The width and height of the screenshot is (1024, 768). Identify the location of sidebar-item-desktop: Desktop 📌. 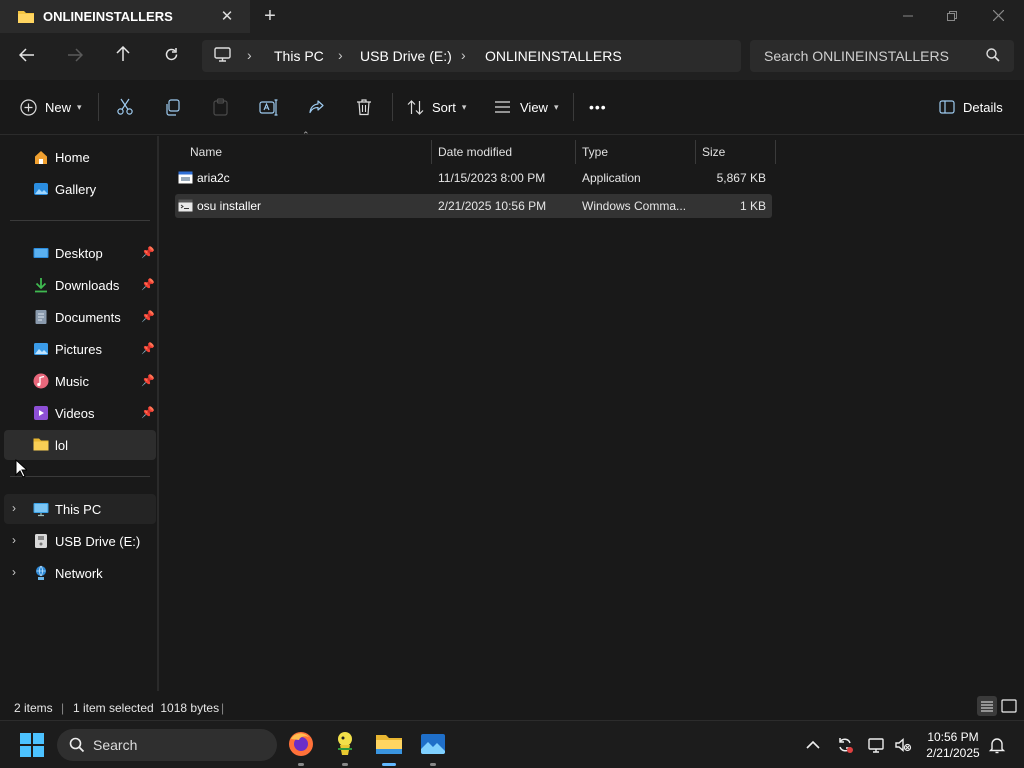
(80, 253).